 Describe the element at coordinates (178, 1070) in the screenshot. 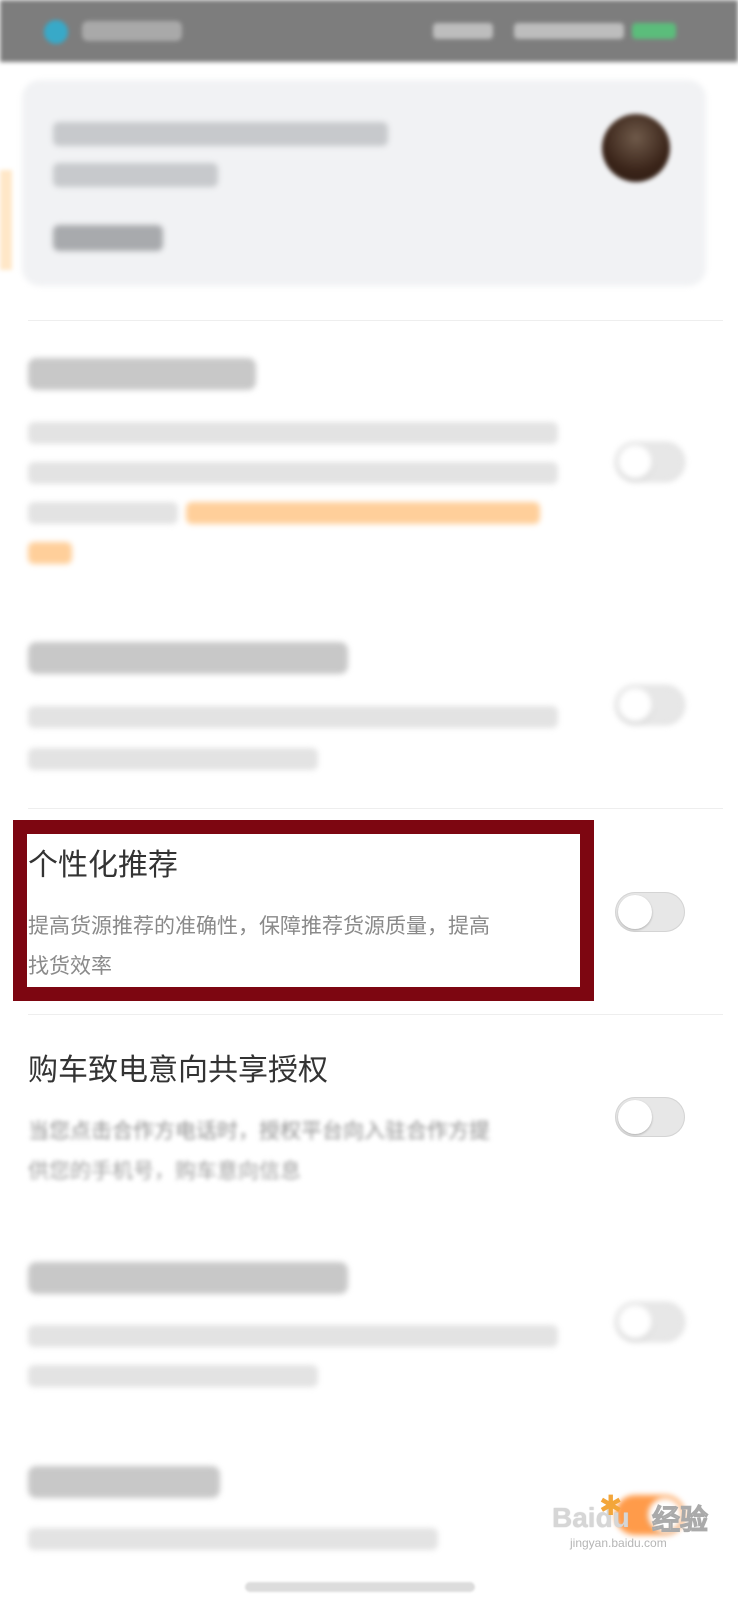

I see `call-intent-authorization-title: 购车致电意向共享授权` at that location.